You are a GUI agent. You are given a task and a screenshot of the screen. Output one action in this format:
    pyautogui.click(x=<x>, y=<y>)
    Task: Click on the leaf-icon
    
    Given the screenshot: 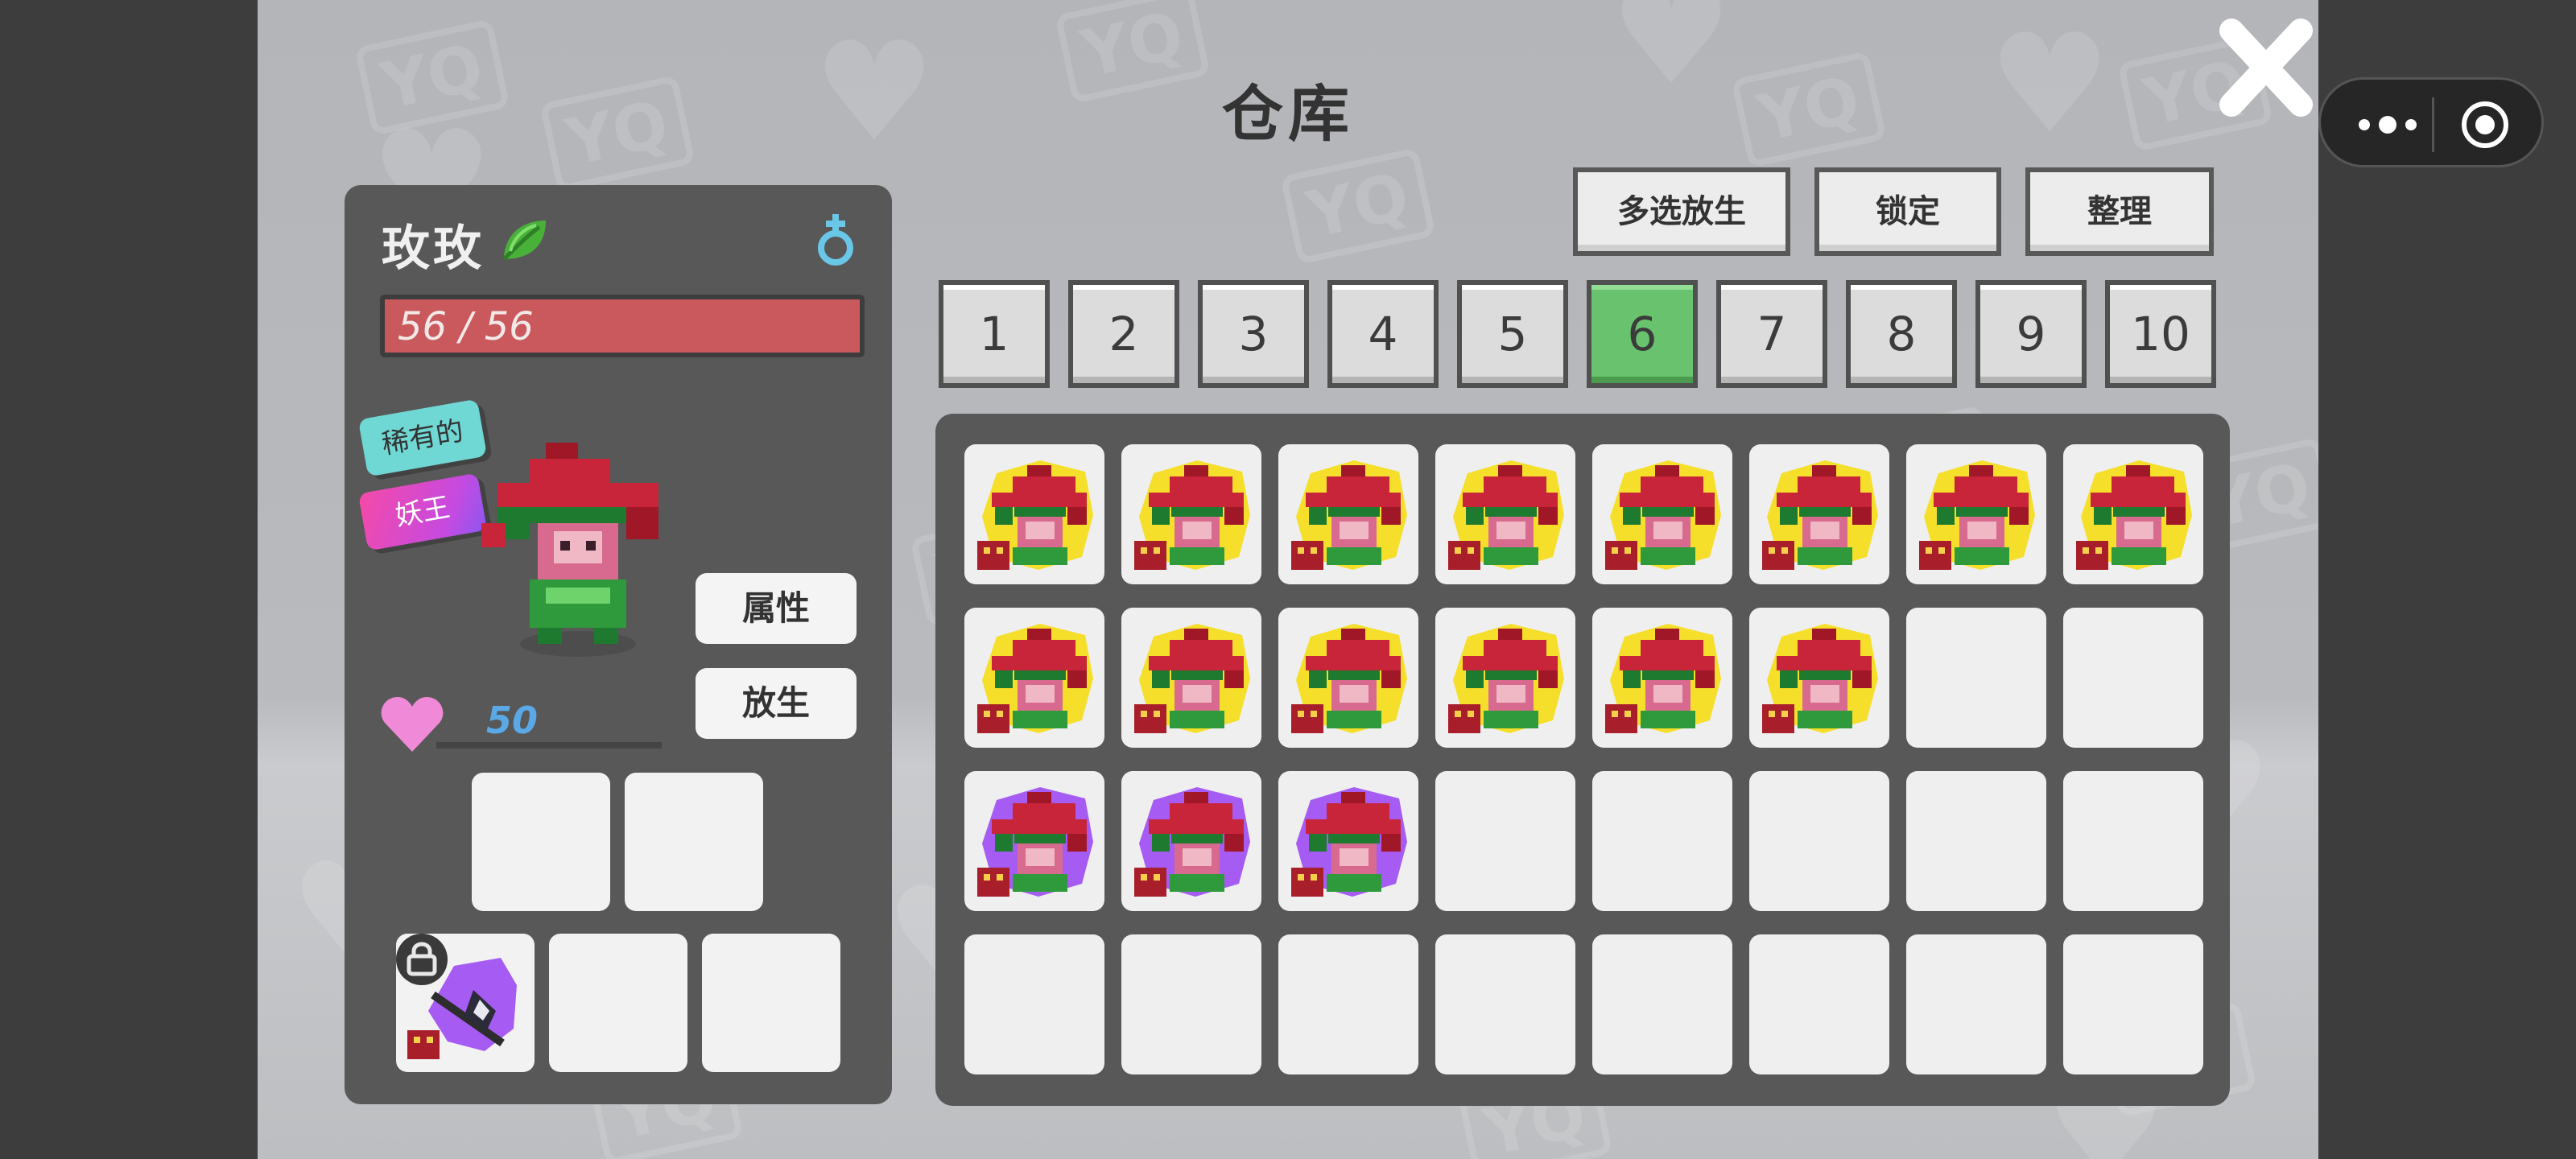 What is the action you would take?
    pyautogui.click(x=524, y=241)
    